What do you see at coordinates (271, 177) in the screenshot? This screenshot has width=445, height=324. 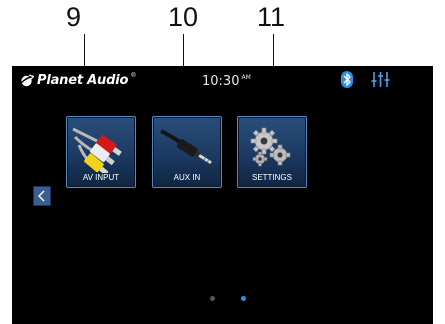 I see `settings-label: SETTINGS` at bounding box center [271, 177].